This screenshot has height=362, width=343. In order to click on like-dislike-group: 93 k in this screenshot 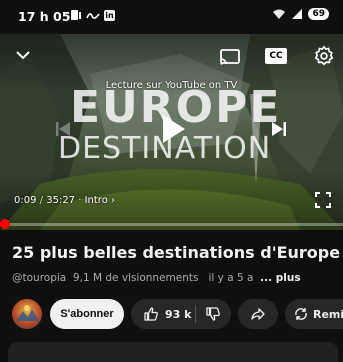, I will do `click(181, 314)`.